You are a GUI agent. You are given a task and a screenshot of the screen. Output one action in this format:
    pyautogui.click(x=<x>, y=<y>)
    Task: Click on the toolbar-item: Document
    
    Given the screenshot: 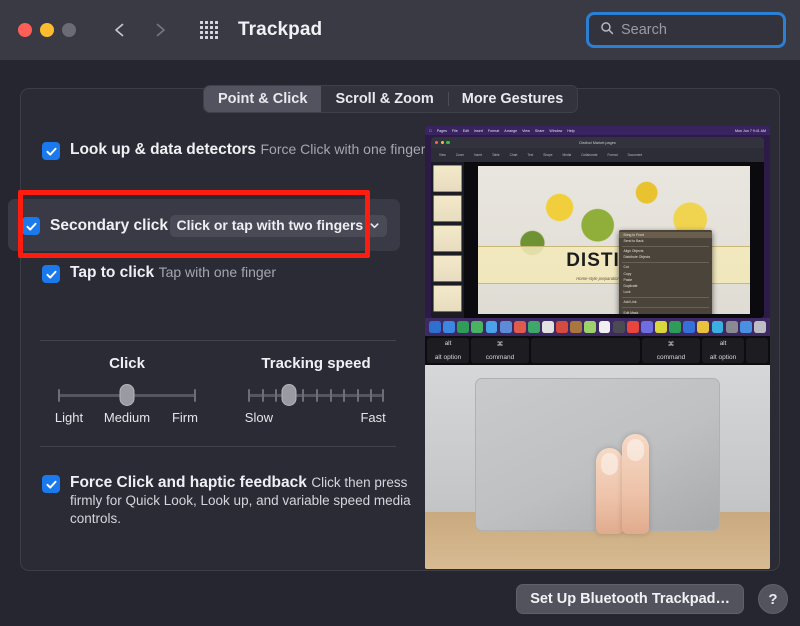 What is the action you would take?
    pyautogui.click(x=635, y=155)
    